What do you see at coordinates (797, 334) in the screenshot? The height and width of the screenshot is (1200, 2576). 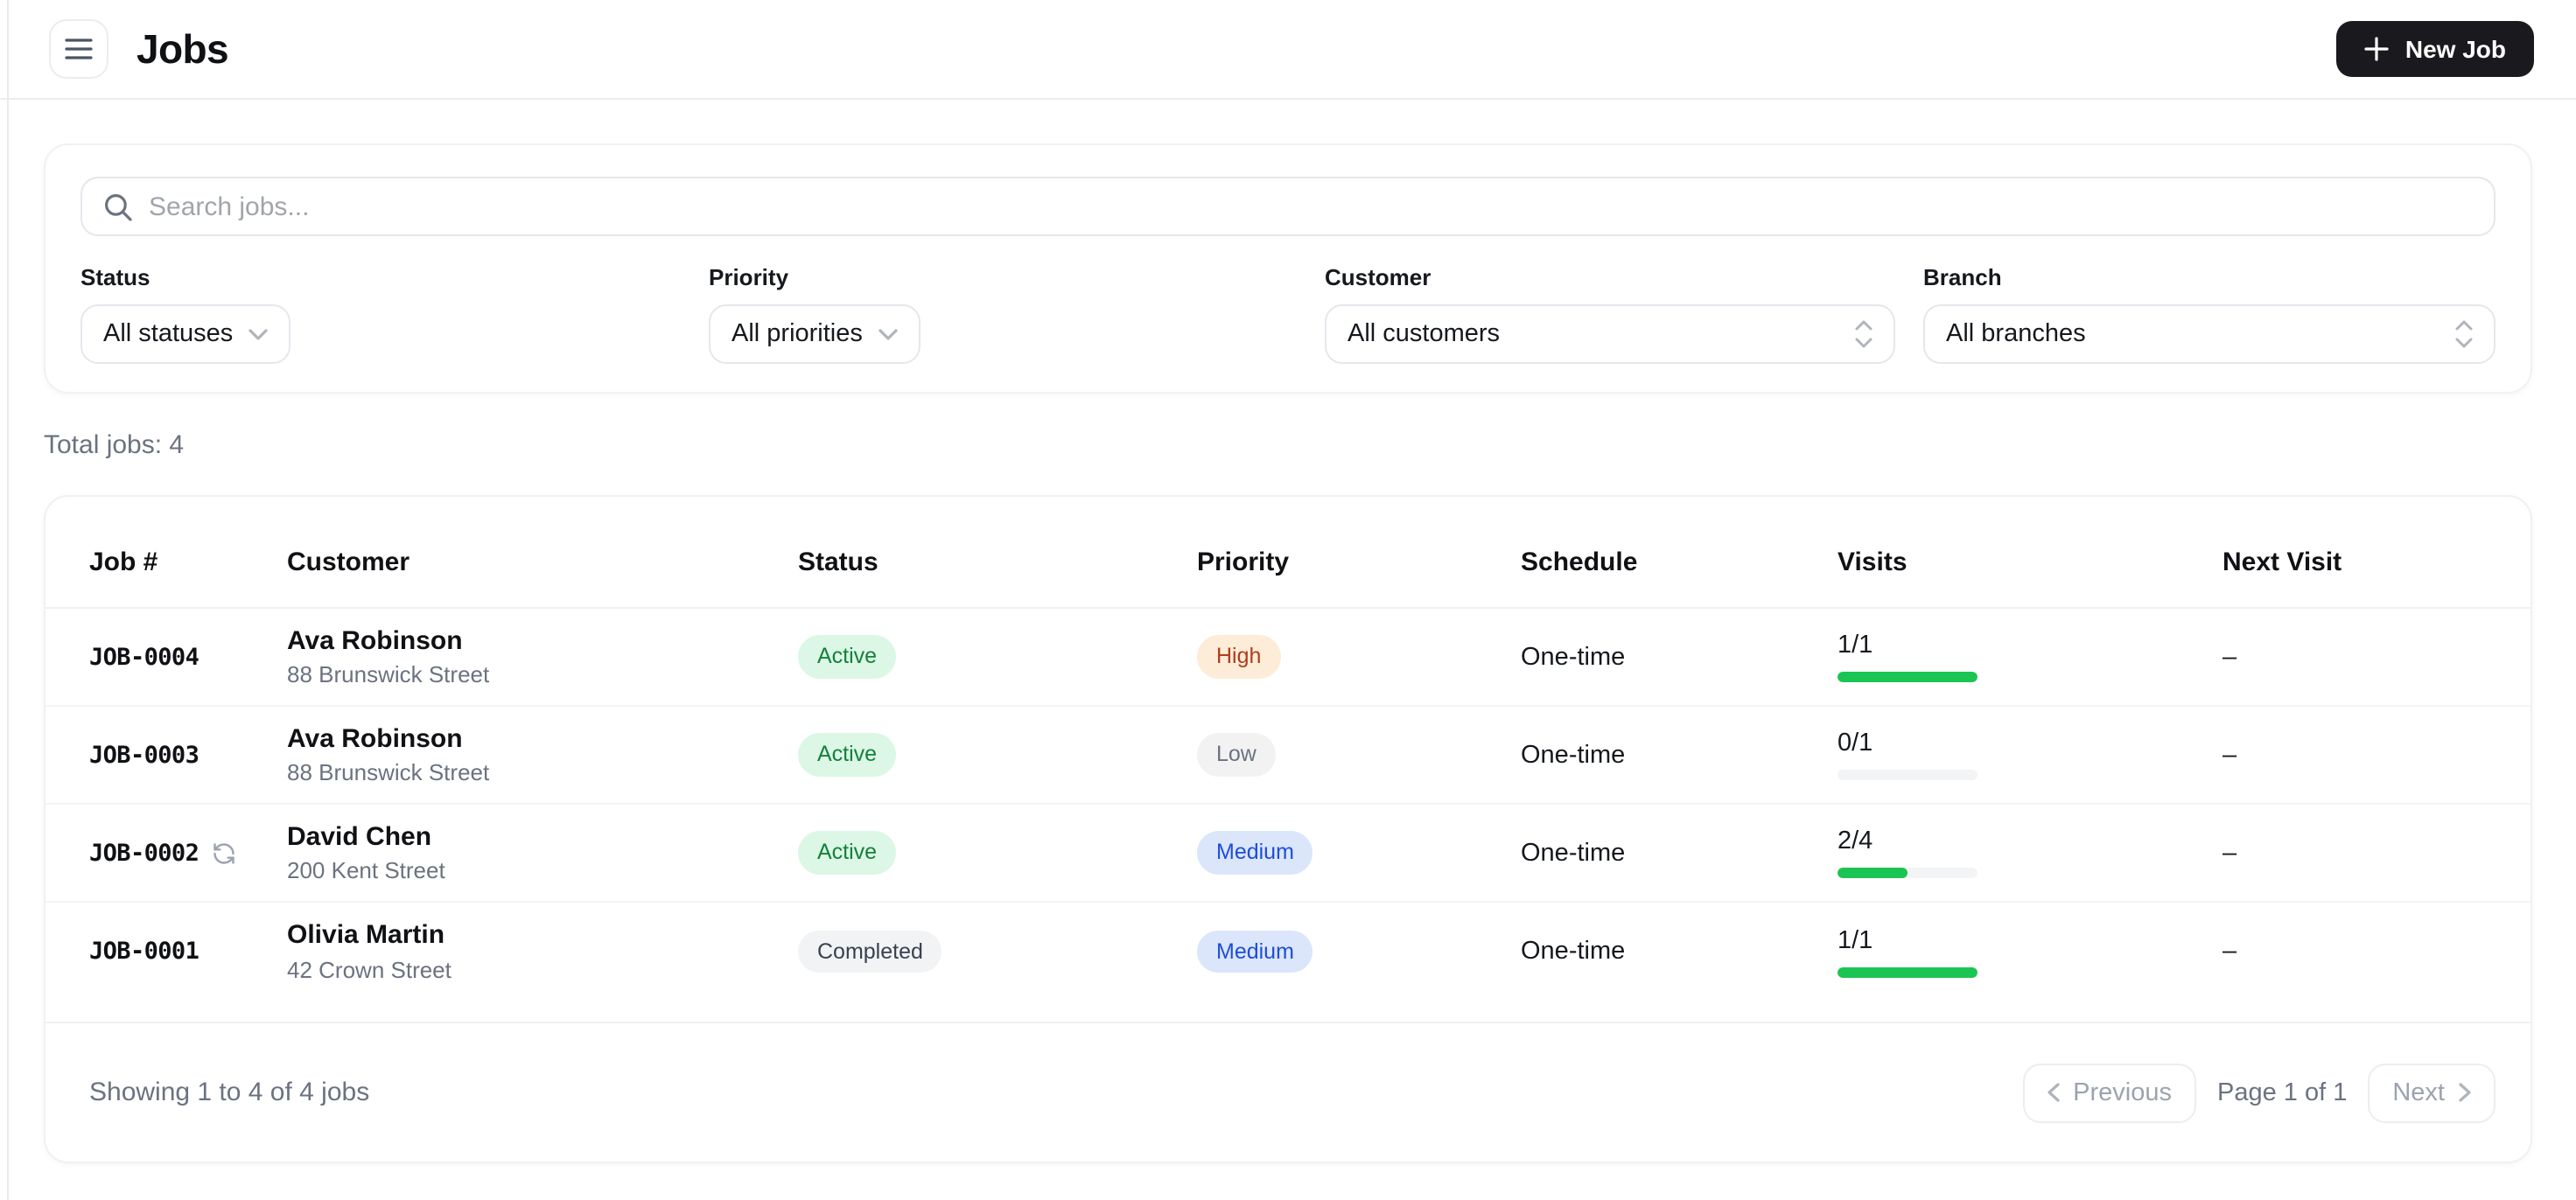 I see `priority-filter-value: All priorities` at bounding box center [797, 334].